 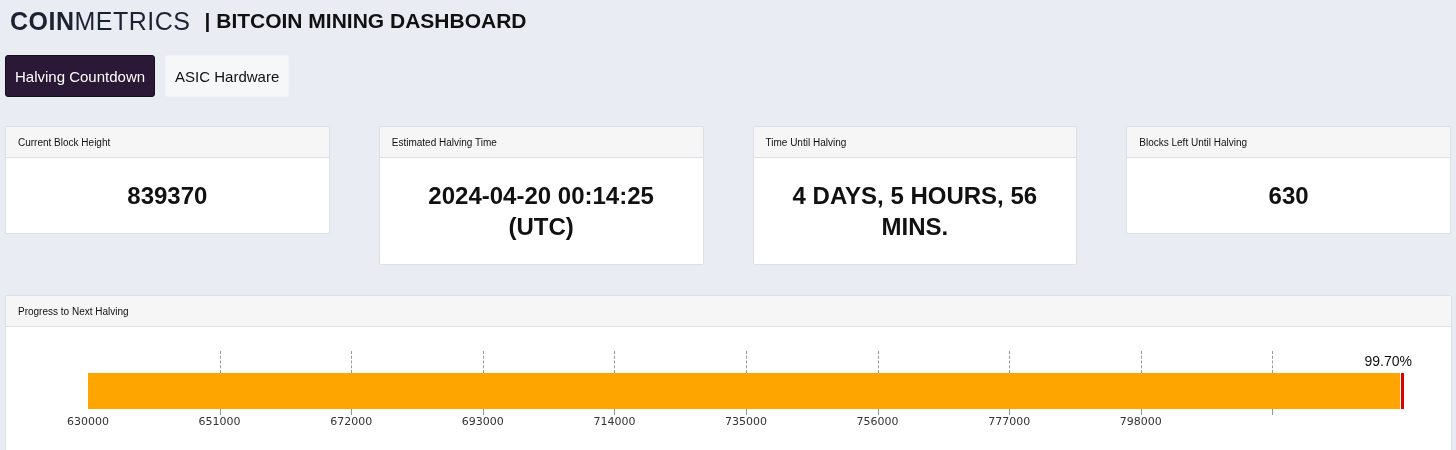 What do you see at coordinates (167, 196) in the screenshot?
I see `card-value: 839370` at bounding box center [167, 196].